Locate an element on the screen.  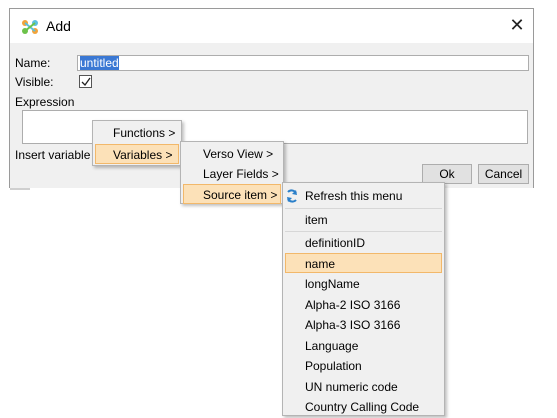
name-label: Name: is located at coordinates (33, 63).